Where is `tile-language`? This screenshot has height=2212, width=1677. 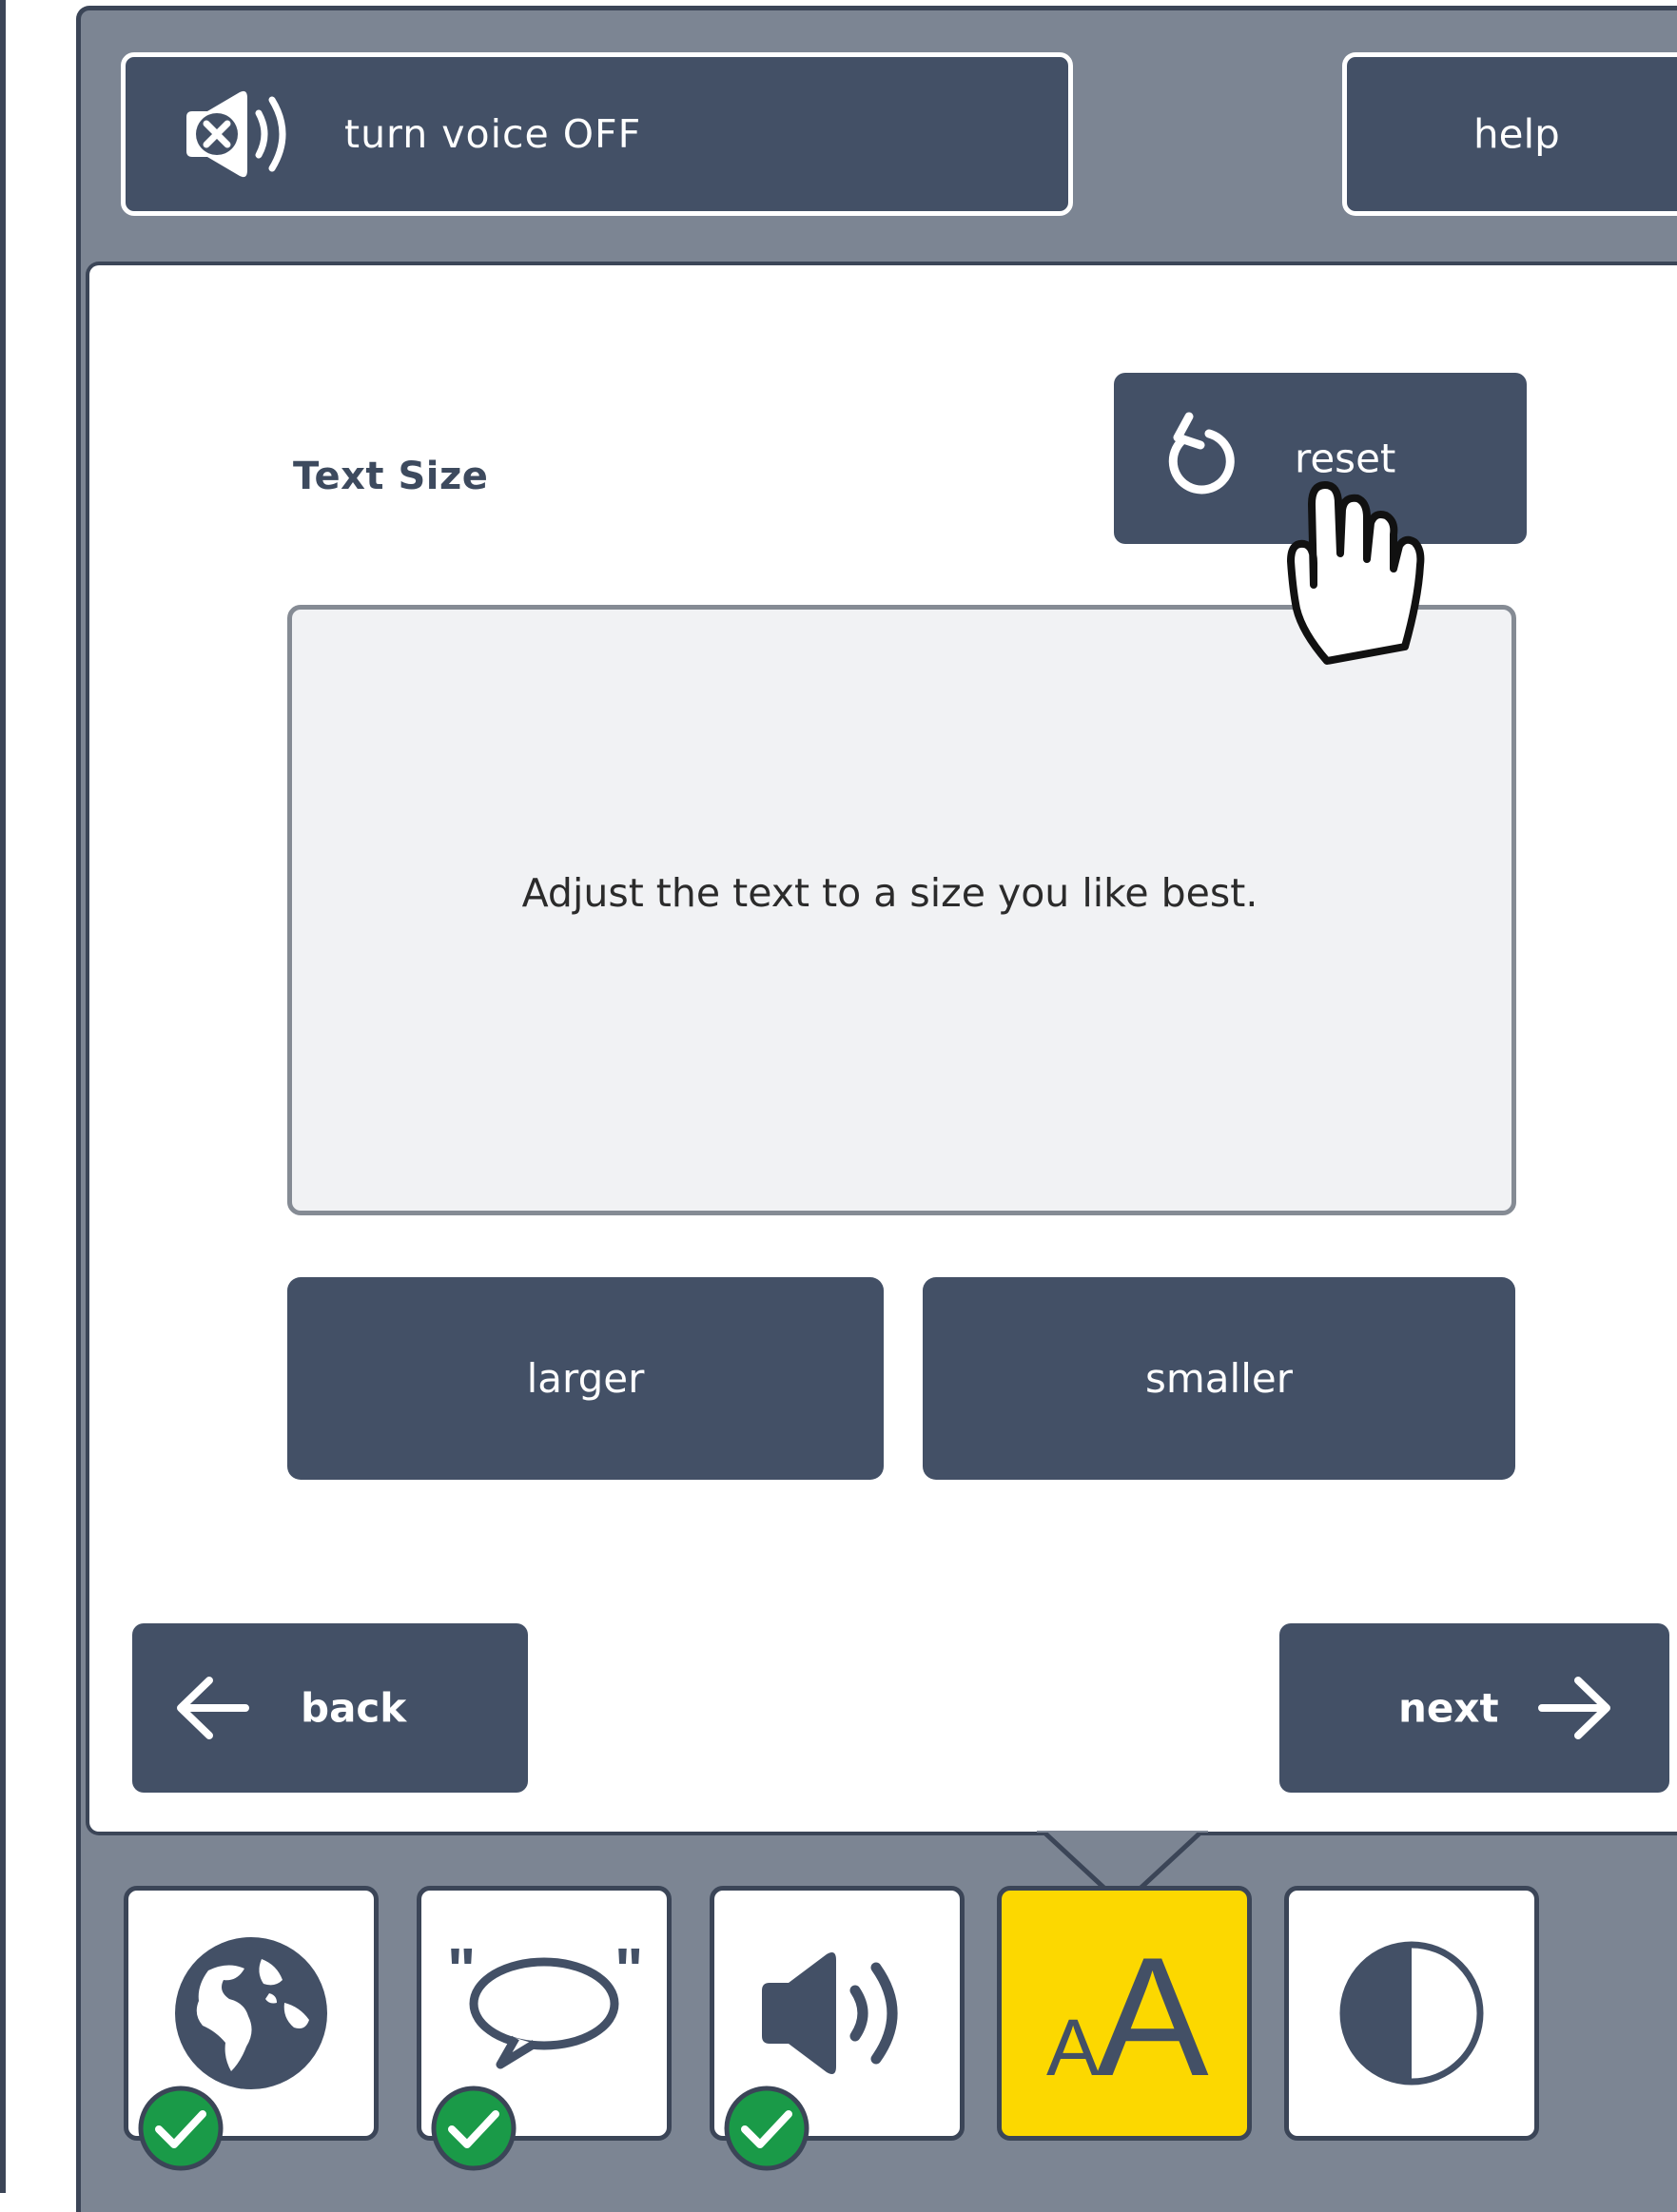
tile-language is located at coordinates (251, 2028).